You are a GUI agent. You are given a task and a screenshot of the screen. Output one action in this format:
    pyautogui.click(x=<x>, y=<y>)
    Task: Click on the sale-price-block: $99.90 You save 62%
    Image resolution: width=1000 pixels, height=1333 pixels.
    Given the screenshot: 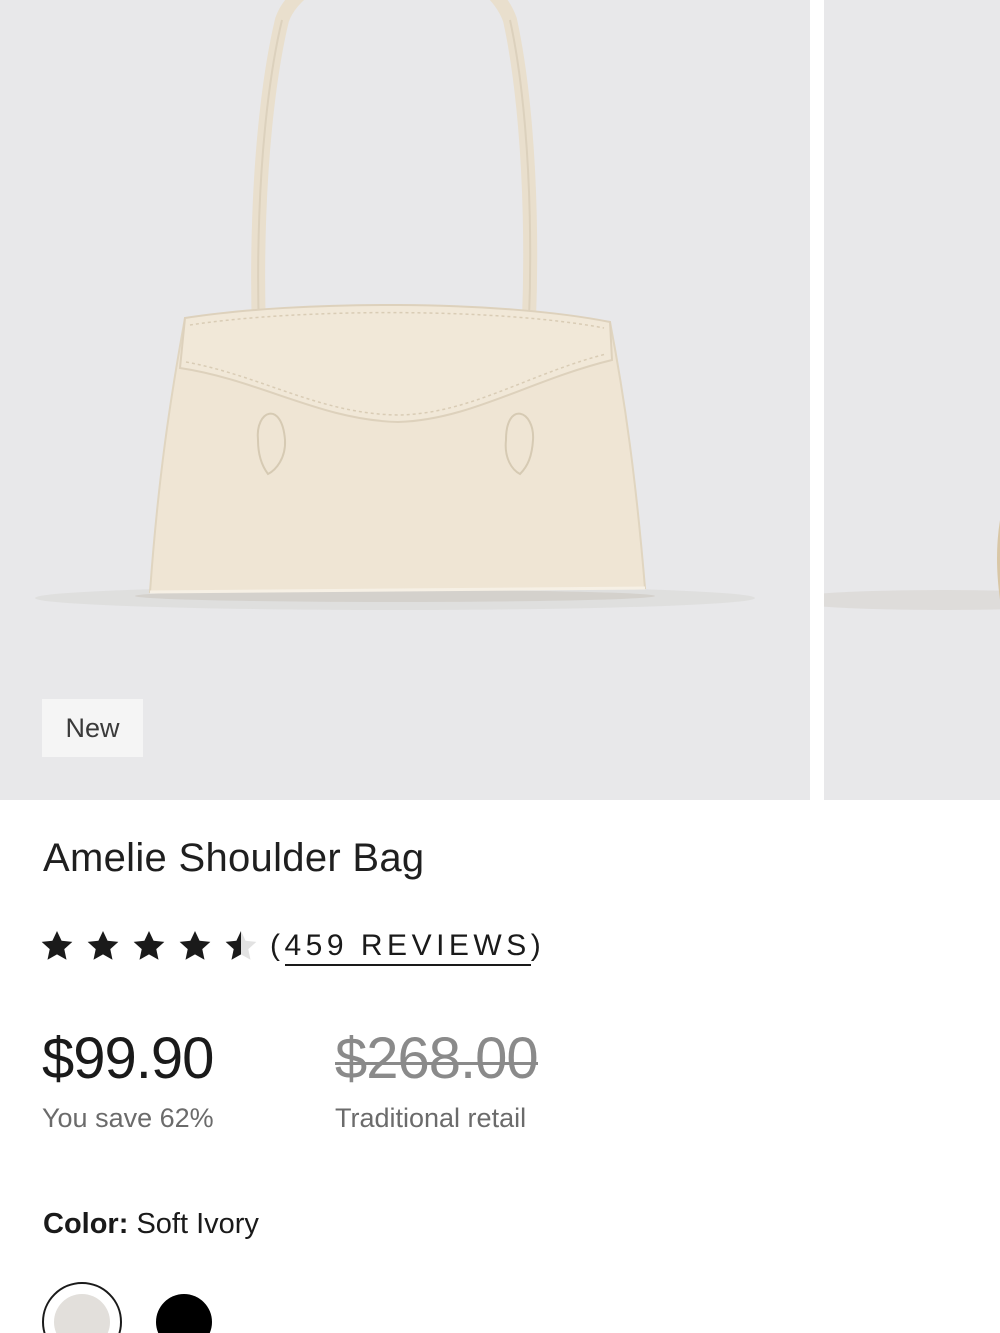 What is the action you would take?
    pyautogui.click(x=128, y=1079)
    